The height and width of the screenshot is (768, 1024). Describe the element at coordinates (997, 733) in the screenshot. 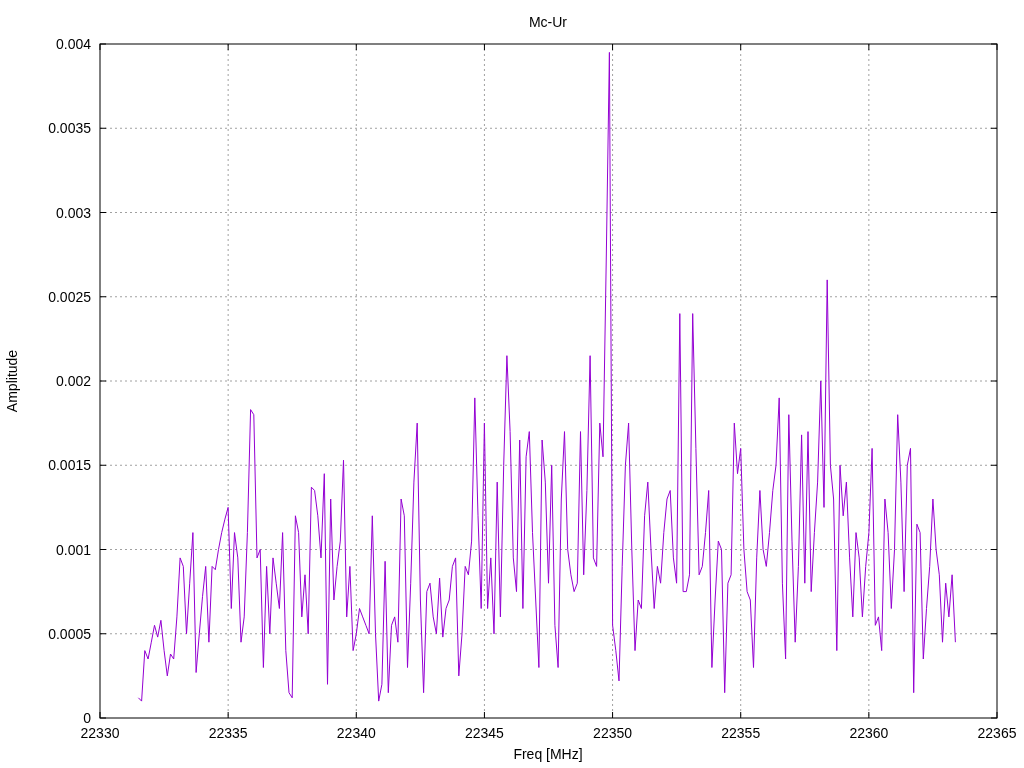

I see `x-tick-label: 22365` at that location.